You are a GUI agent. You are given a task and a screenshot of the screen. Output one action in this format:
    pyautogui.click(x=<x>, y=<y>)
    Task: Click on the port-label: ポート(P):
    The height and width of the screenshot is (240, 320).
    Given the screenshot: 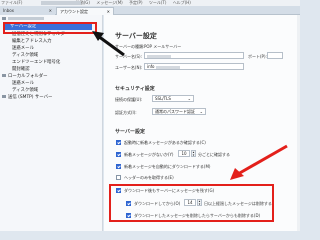 What is the action you would take?
    pyautogui.click(x=257, y=56)
    